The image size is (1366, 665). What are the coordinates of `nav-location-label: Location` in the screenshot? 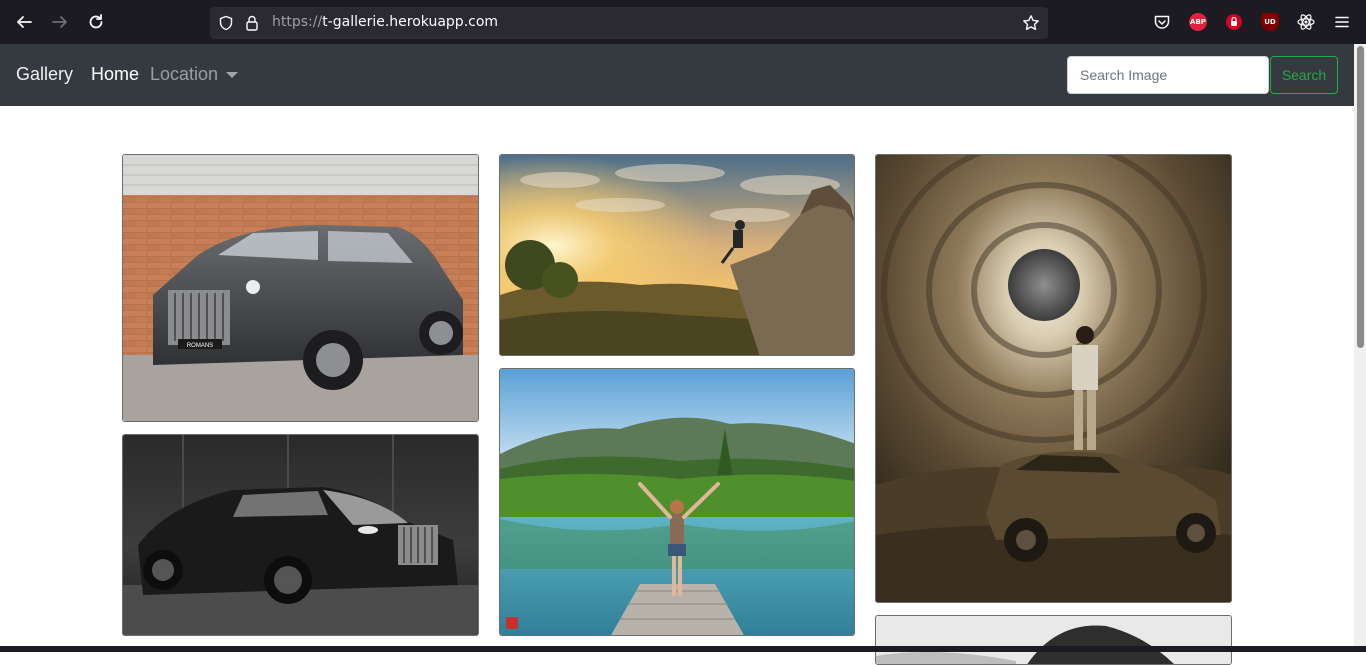 It's located at (184, 74).